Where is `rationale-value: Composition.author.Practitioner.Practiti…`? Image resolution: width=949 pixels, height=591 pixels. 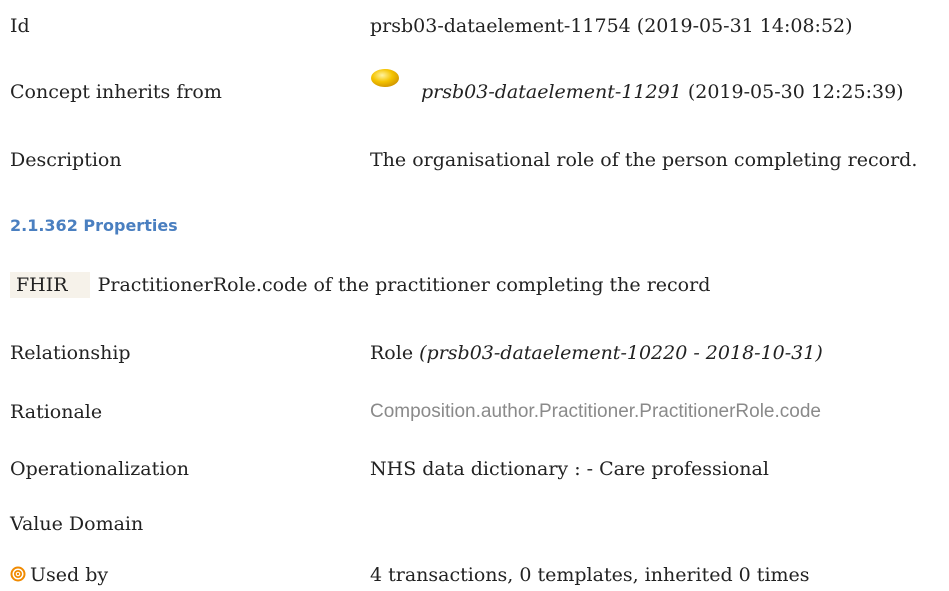
rationale-value: Composition.author.Practitioner.Practiti… is located at coordinates (595, 411).